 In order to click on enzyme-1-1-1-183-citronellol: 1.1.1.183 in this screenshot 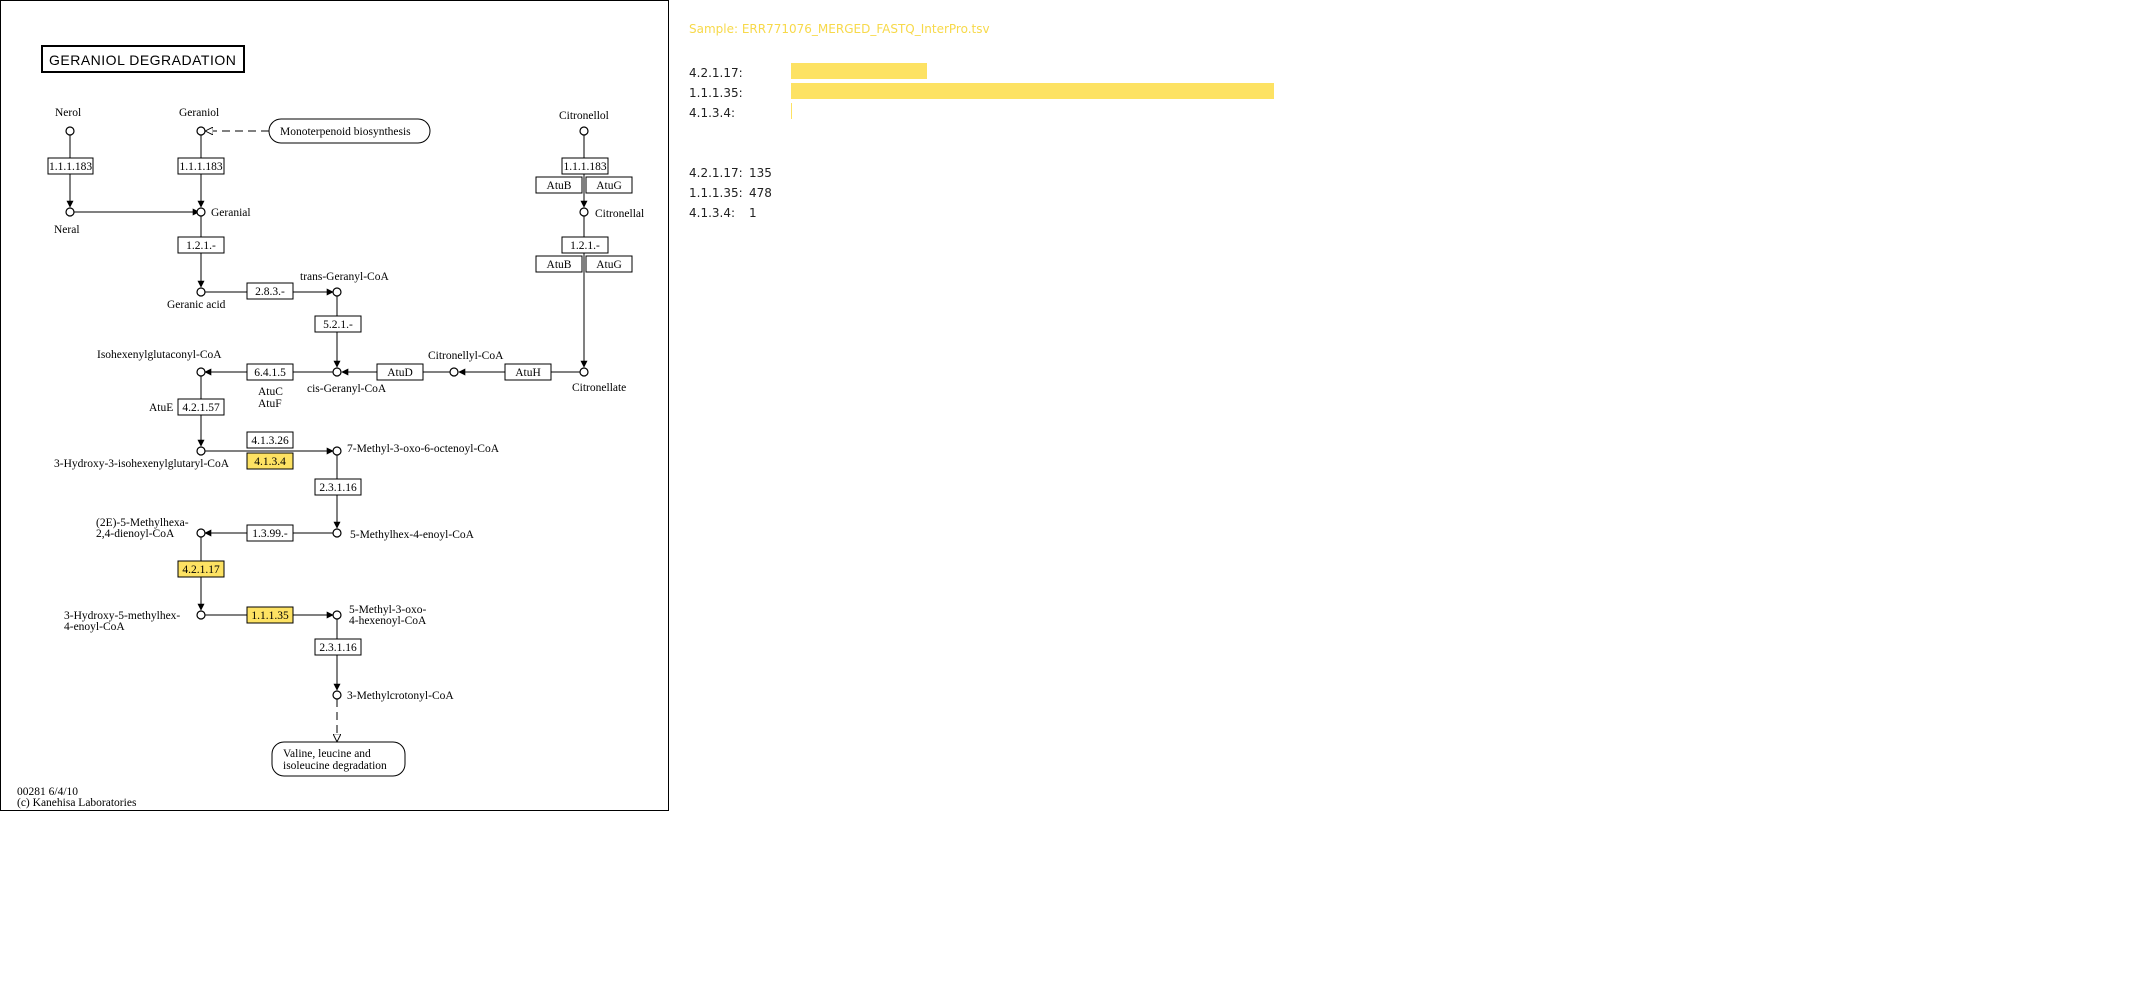, I will do `click(585, 166)`.